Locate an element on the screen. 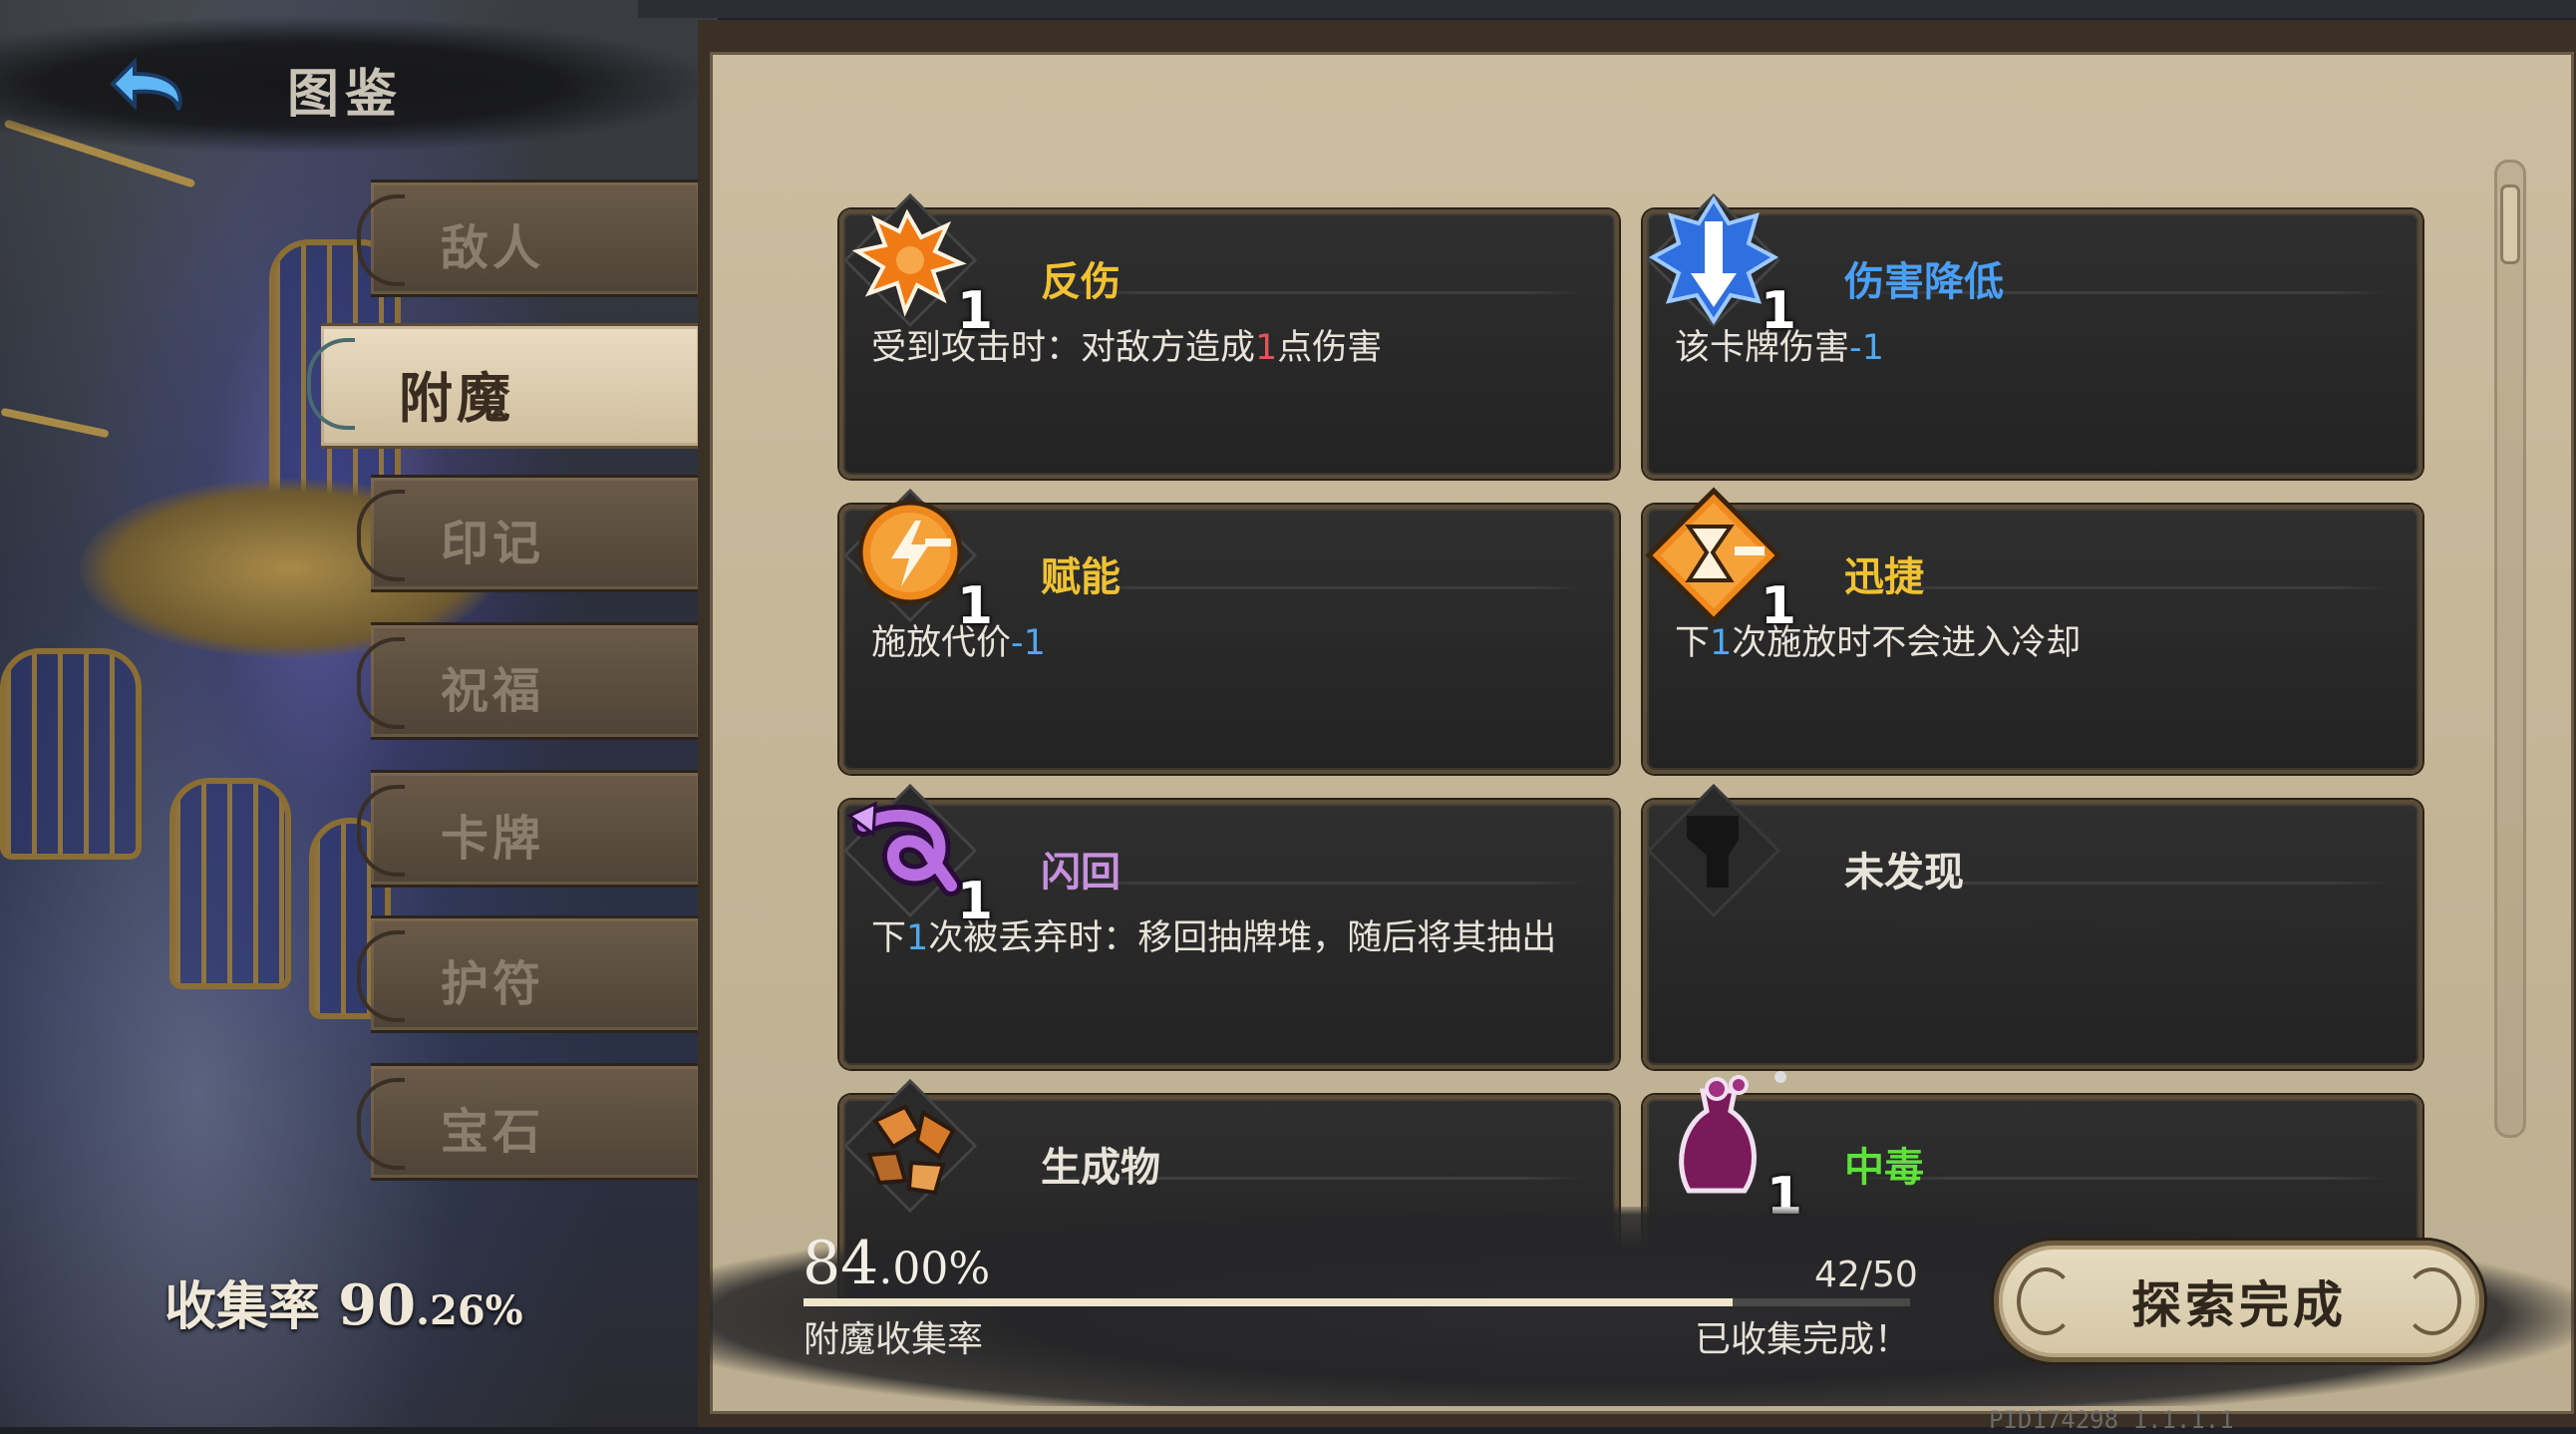 Image resolution: width=2576 pixels, height=1434 pixels. total-collection-rate: 收集率 90.26% is located at coordinates (343, 1301).